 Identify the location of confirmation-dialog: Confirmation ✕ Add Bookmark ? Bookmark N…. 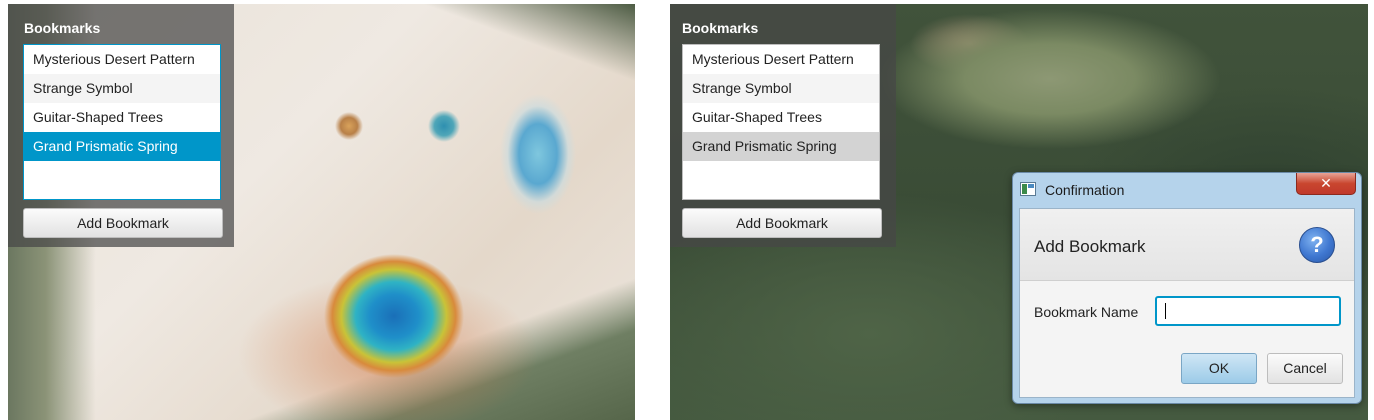
(1187, 288).